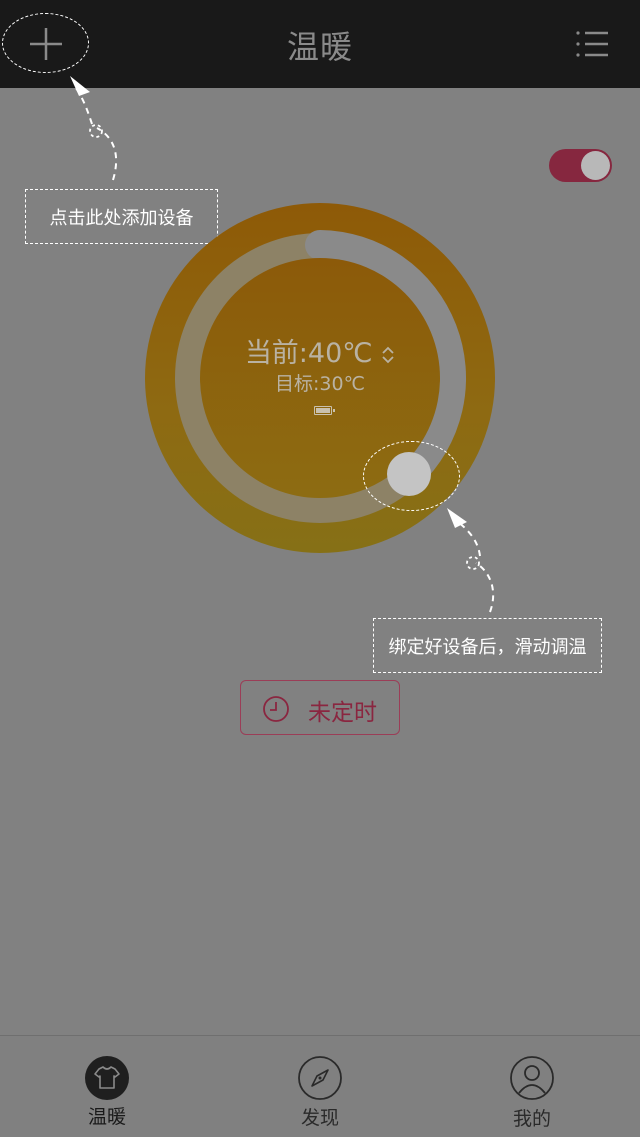  I want to click on menu-button, so click(592, 44).